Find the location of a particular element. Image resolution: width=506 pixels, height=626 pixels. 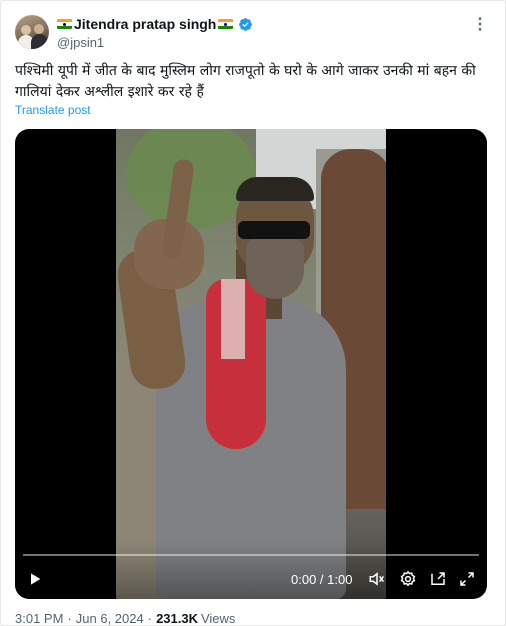

play-icon is located at coordinates (35, 579).